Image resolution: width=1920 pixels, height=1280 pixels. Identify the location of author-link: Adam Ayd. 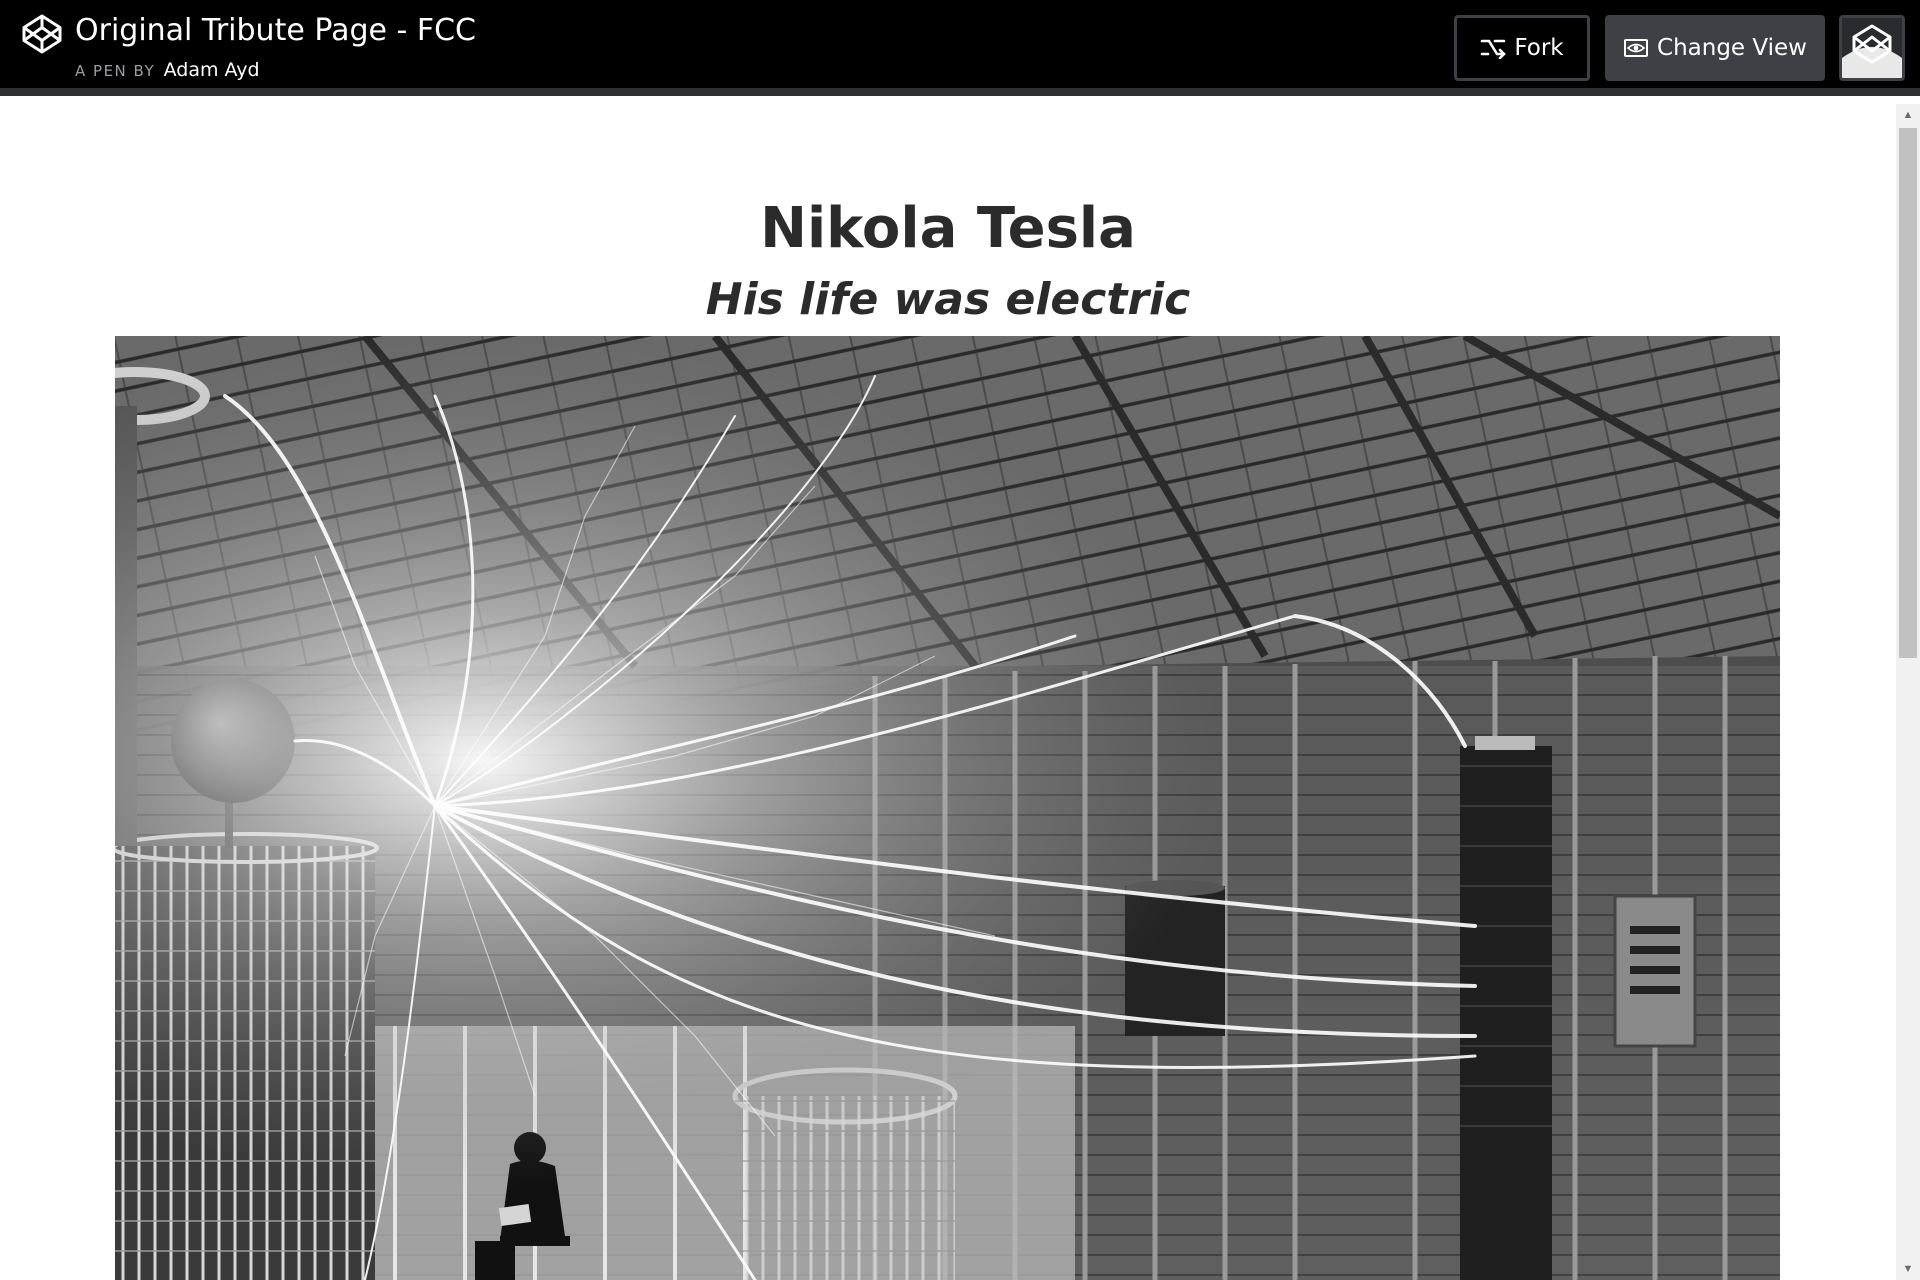
(212, 70).